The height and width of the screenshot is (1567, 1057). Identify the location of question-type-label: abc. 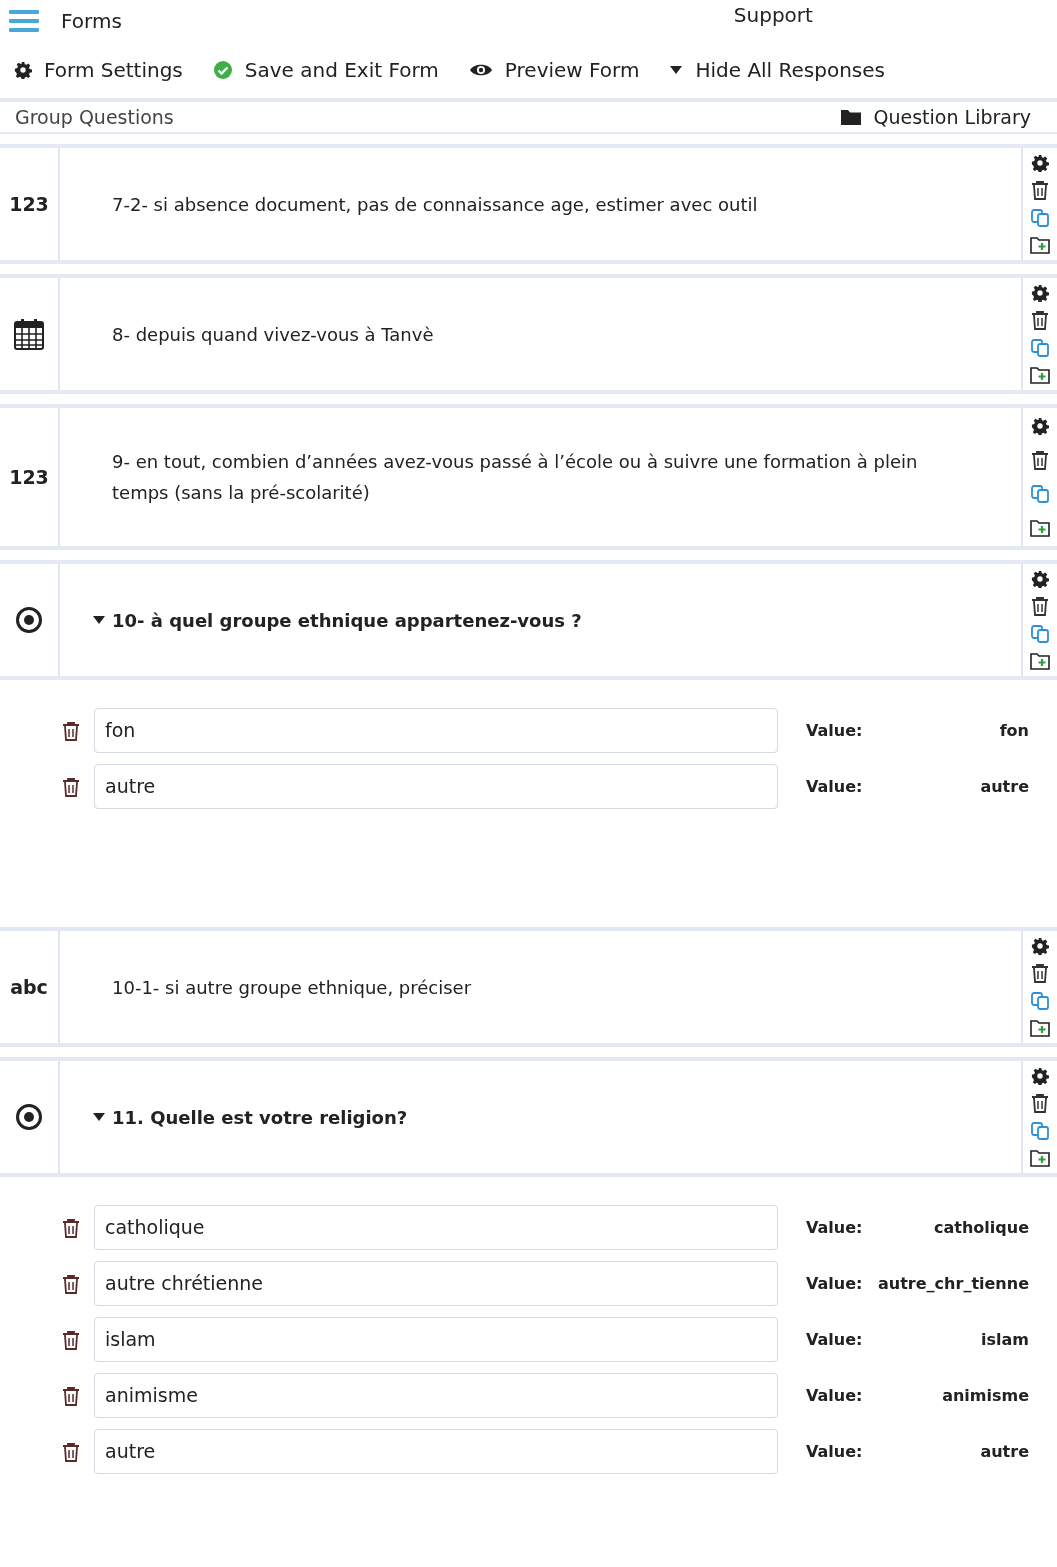
(29, 987).